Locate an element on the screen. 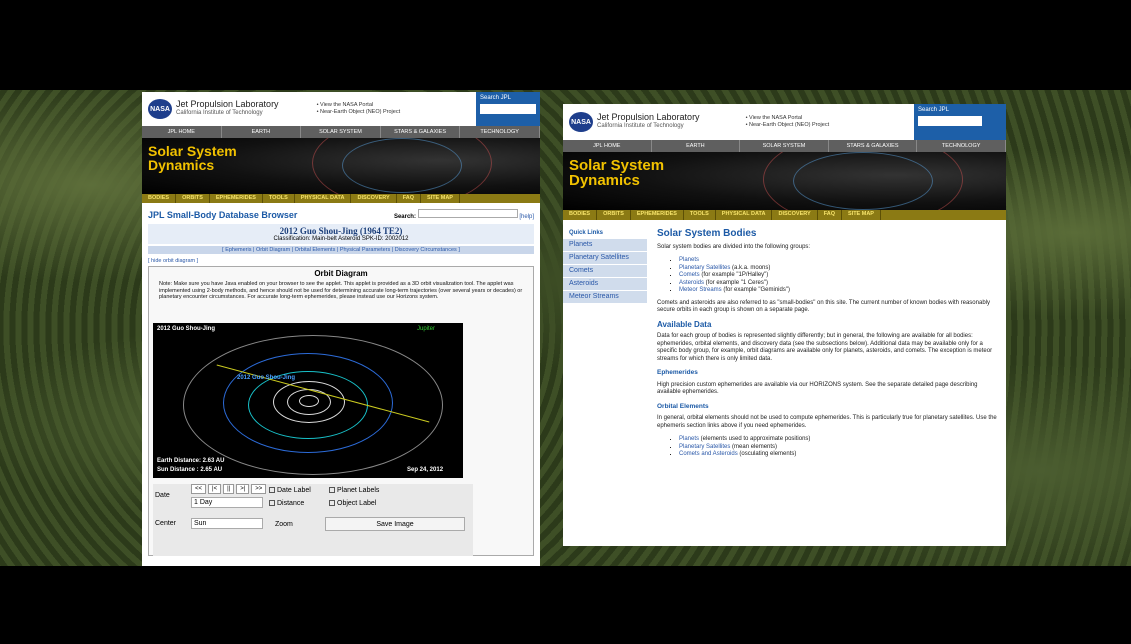 The width and height of the screenshot is (1131, 644). subnav-orbits: ORBITS is located at coordinates (193, 198).